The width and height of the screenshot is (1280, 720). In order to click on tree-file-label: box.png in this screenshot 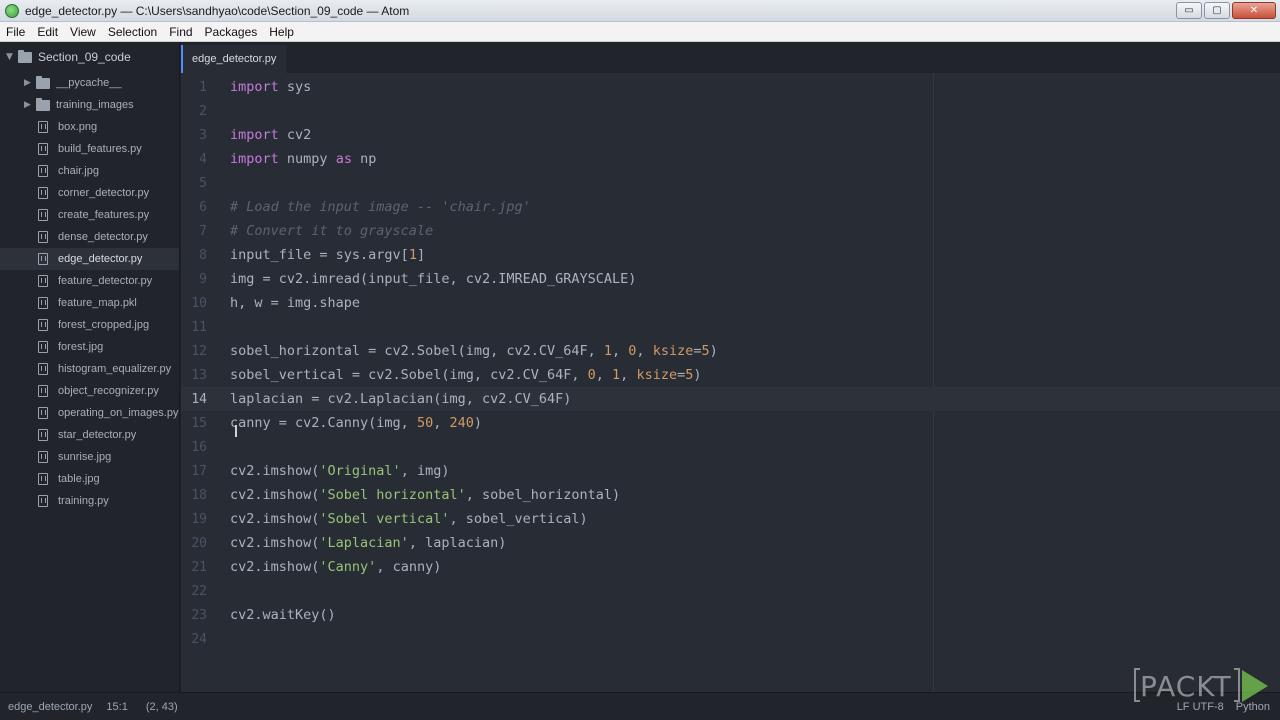, I will do `click(78, 127)`.